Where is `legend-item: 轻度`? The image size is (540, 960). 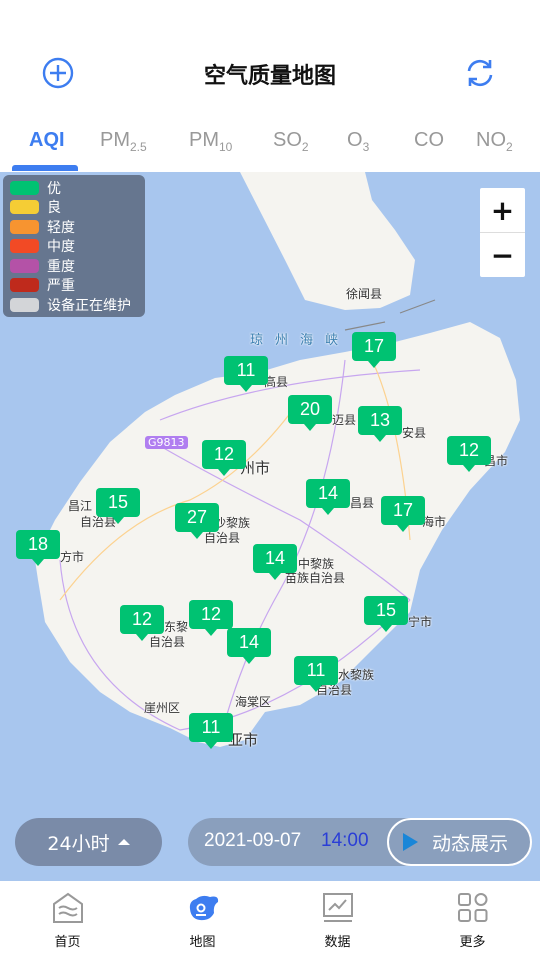 legend-item: 轻度 is located at coordinates (77, 227).